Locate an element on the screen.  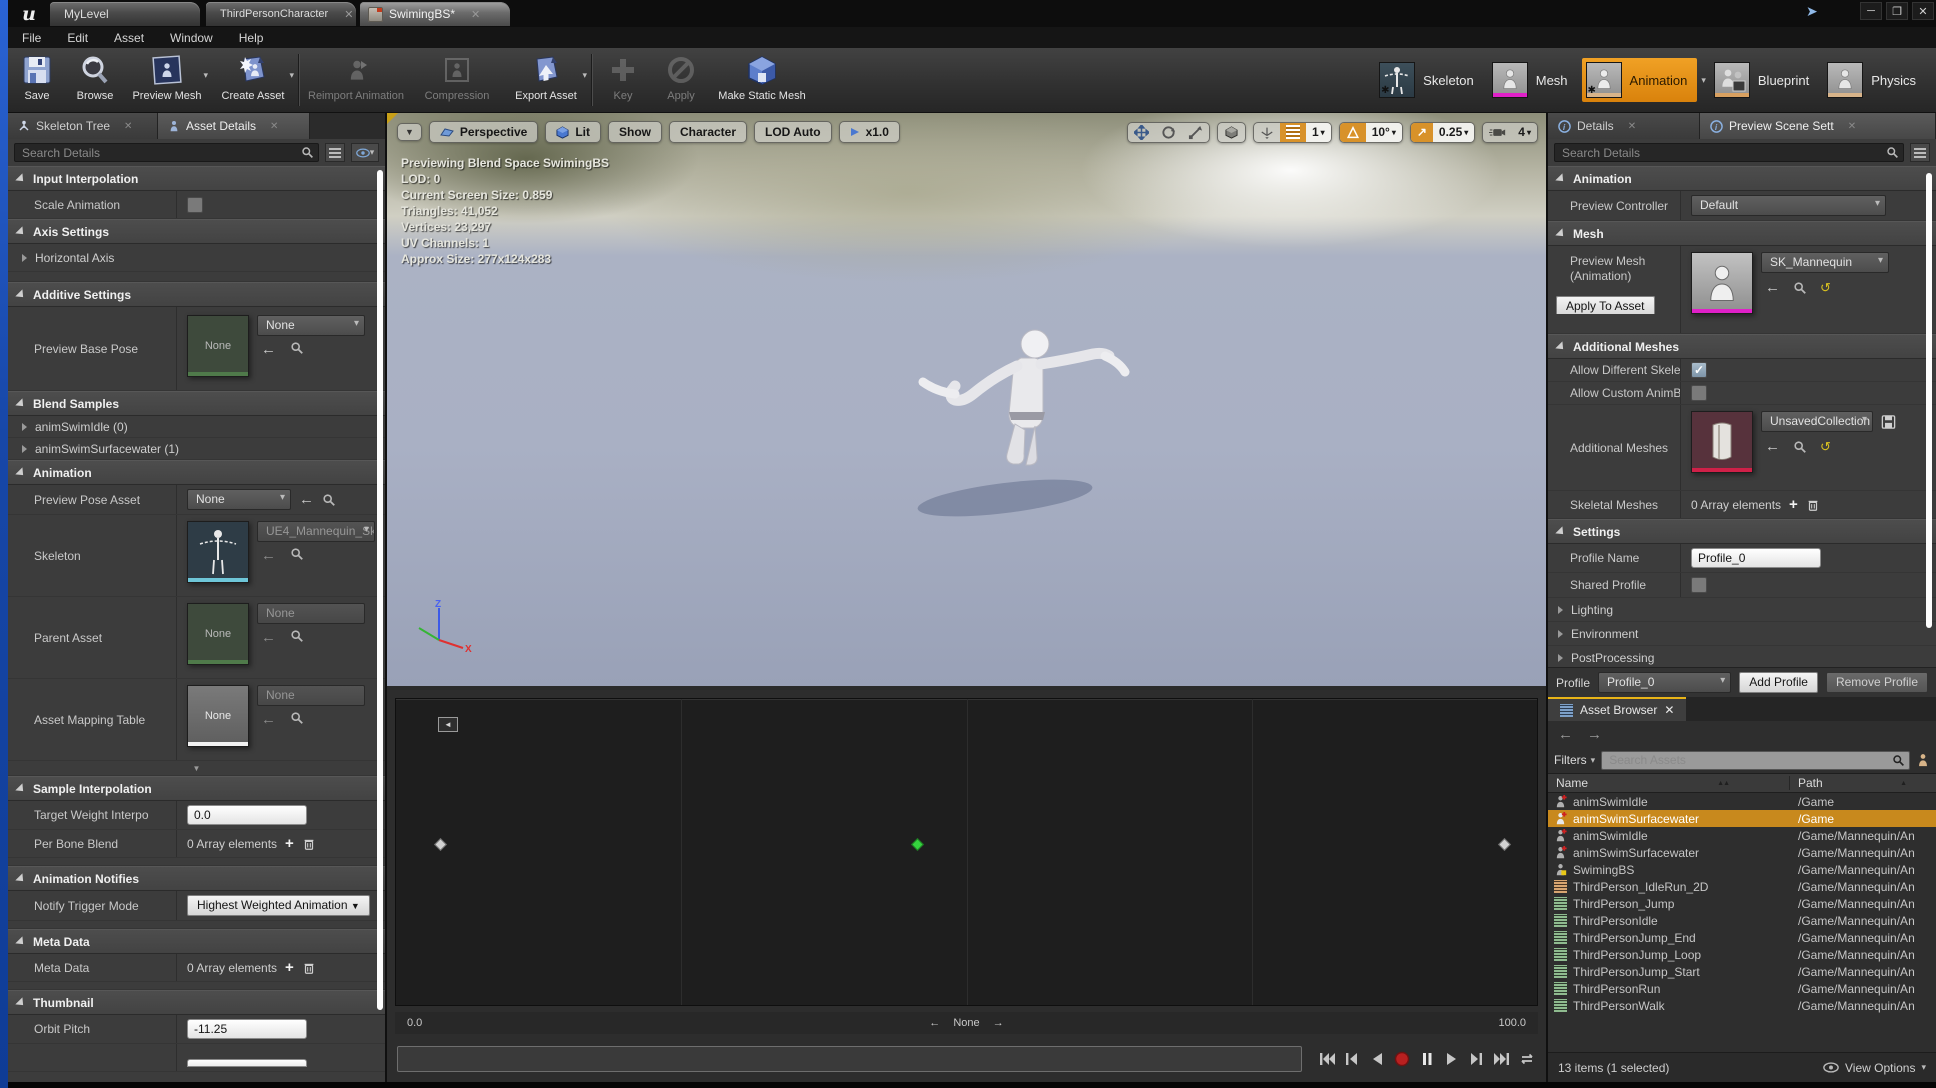
rotation-snap-toggle is located at coordinates (1352, 132).